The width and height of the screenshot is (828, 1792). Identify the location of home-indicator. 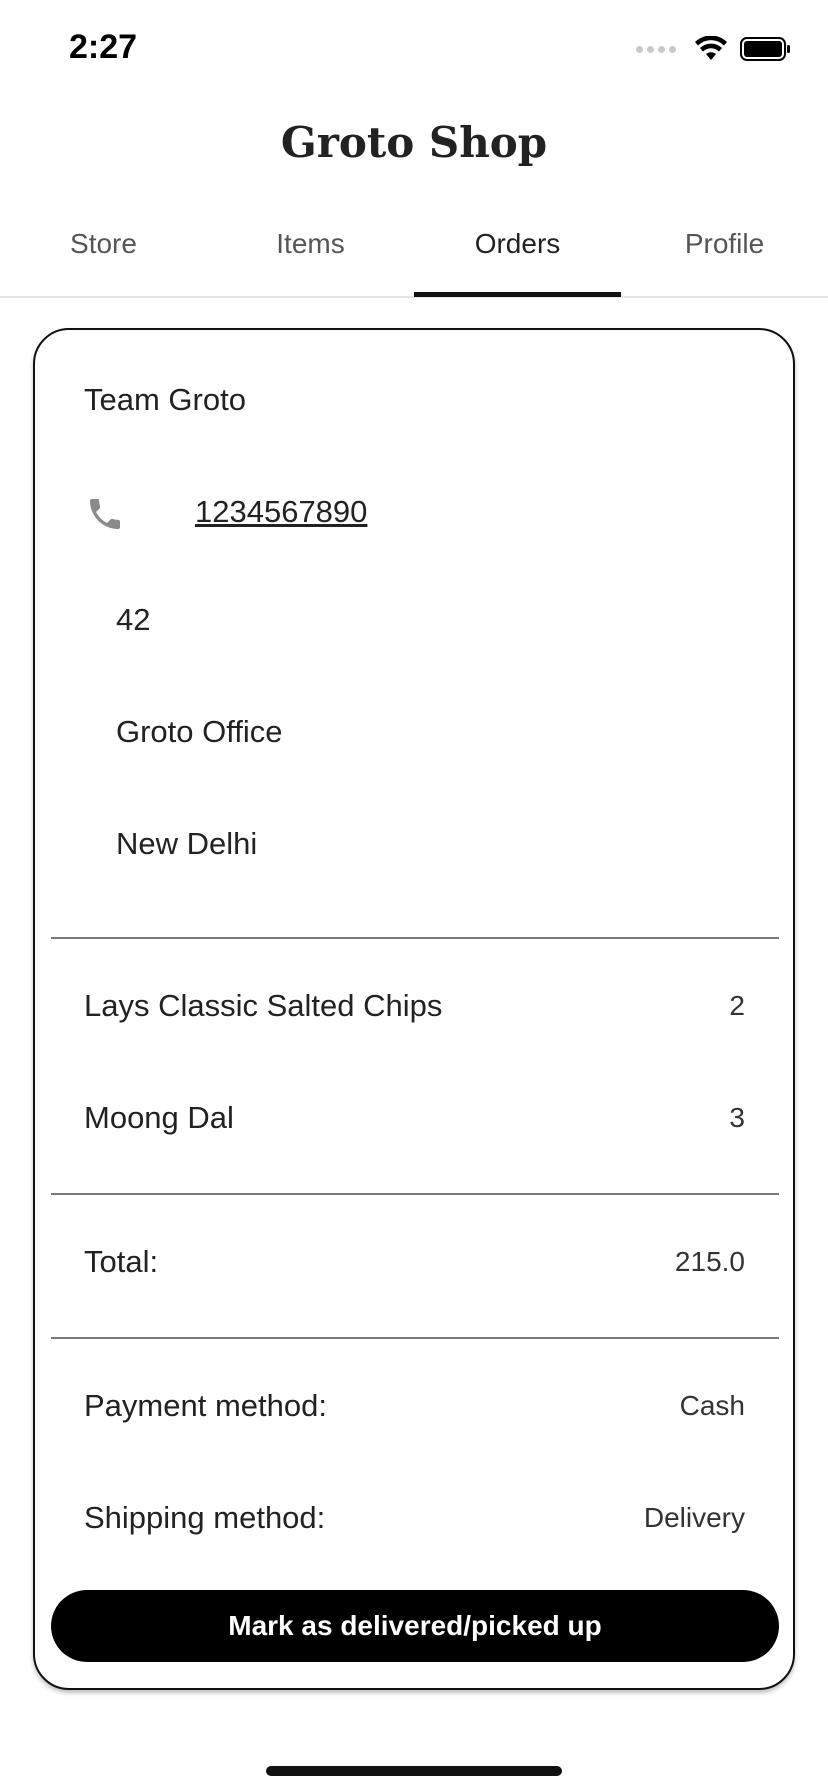
(414, 1771).